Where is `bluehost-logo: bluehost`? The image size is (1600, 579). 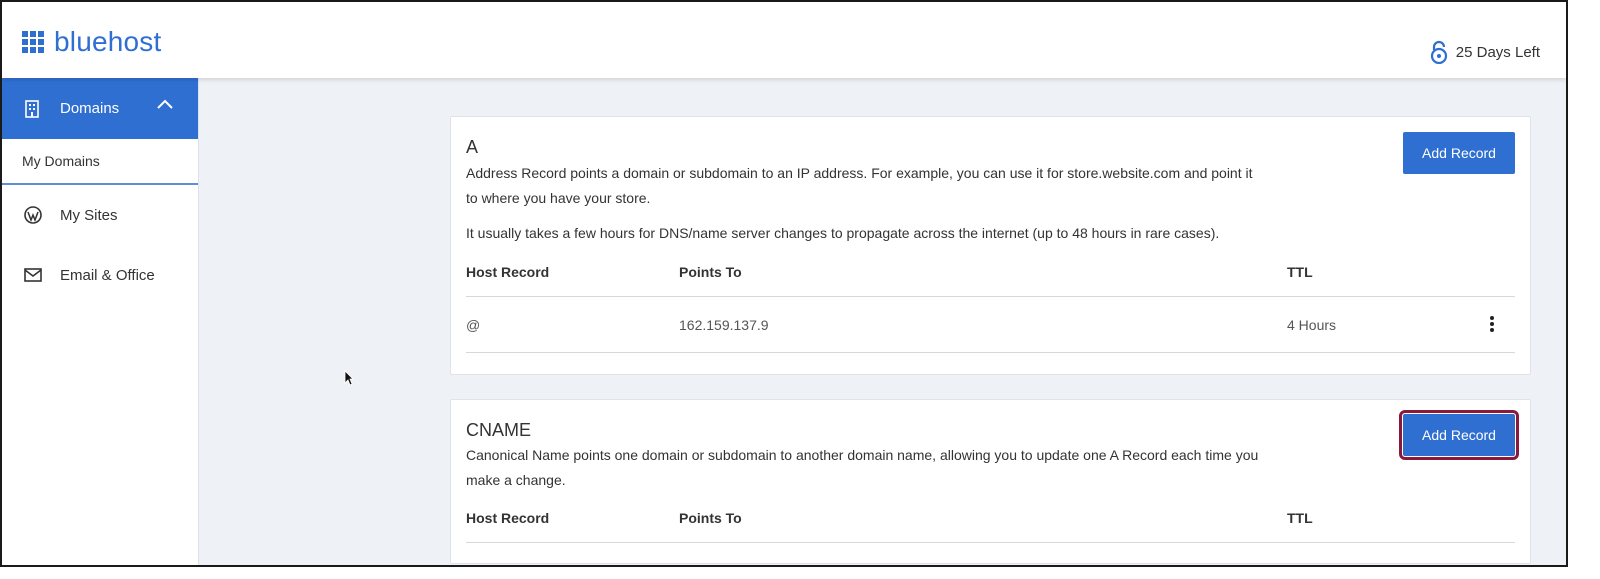 bluehost-logo: bluehost is located at coordinates (91, 42).